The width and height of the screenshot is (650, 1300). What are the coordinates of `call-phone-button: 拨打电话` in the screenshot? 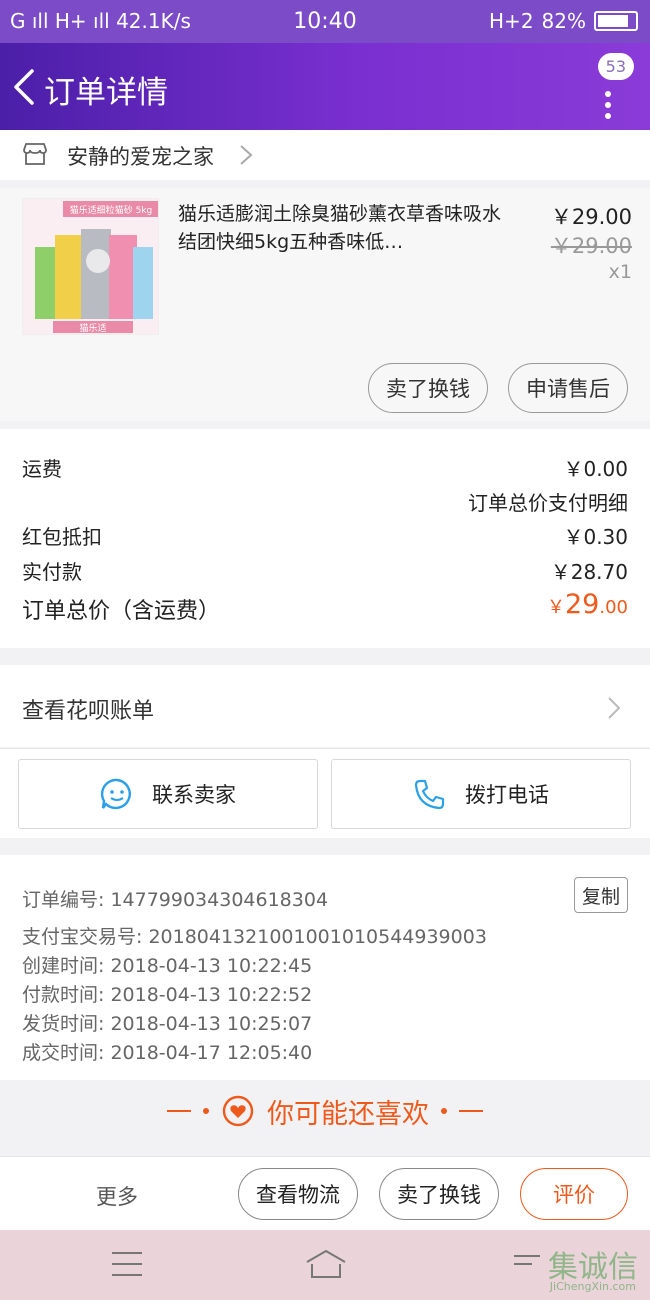 It's located at (481, 794).